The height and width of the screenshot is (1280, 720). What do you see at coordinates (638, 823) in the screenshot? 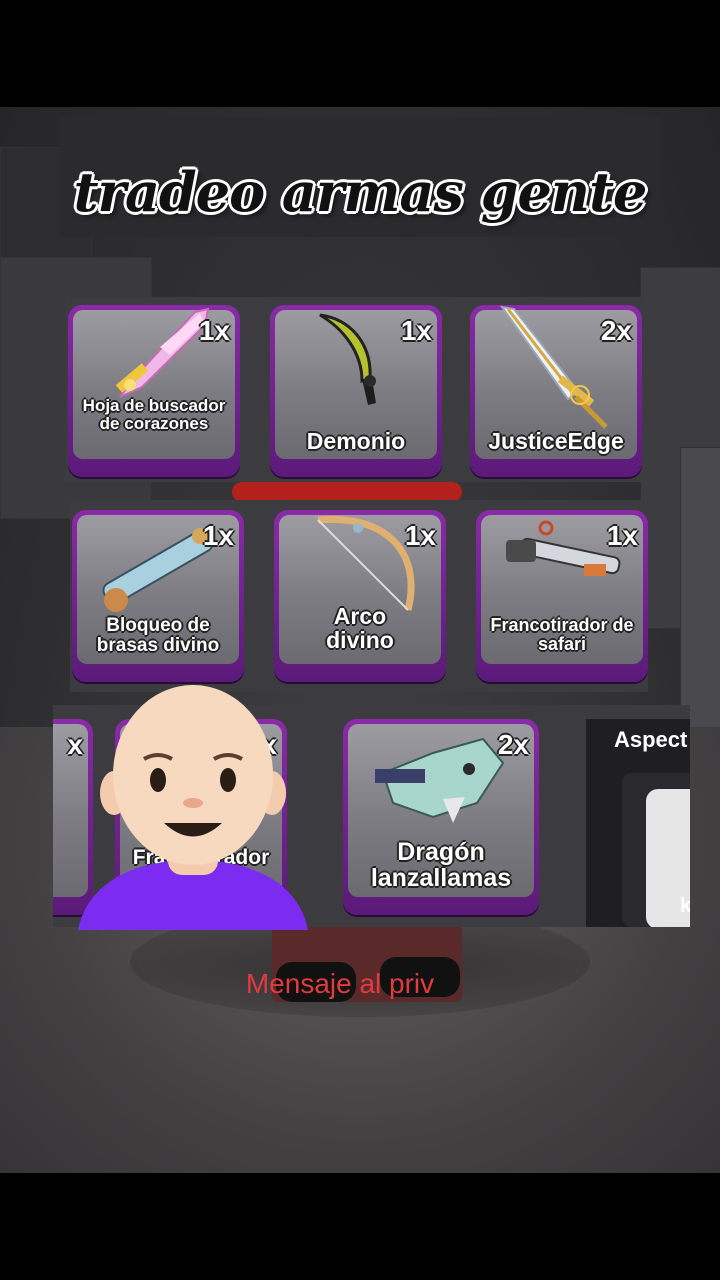
I see `aspect-side-panel: Aspect k` at bounding box center [638, 823].